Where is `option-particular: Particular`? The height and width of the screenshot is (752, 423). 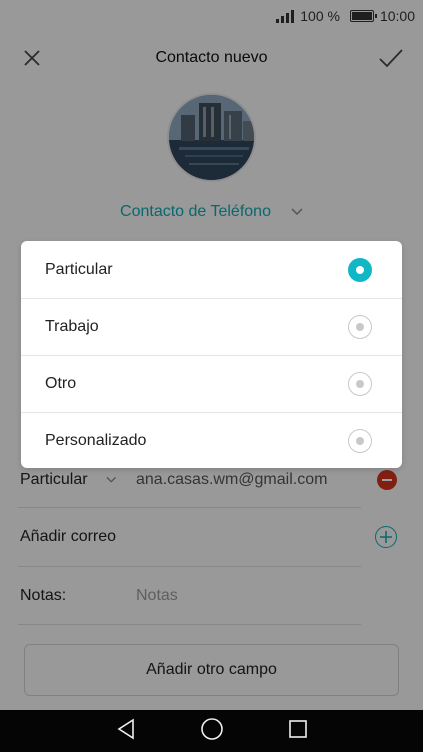
option-particular: Particular is located at coordinates (211, 269).